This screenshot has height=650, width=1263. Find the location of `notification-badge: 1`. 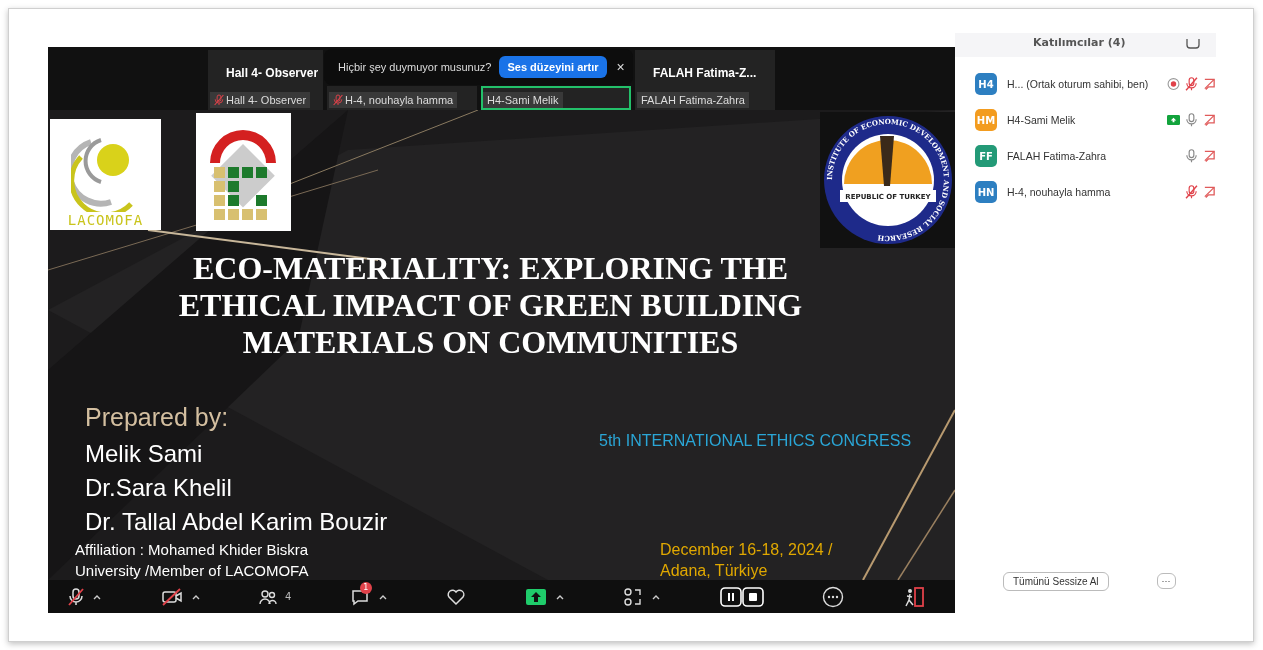

notification-badge: 1 is located at coordinates (365, 587).